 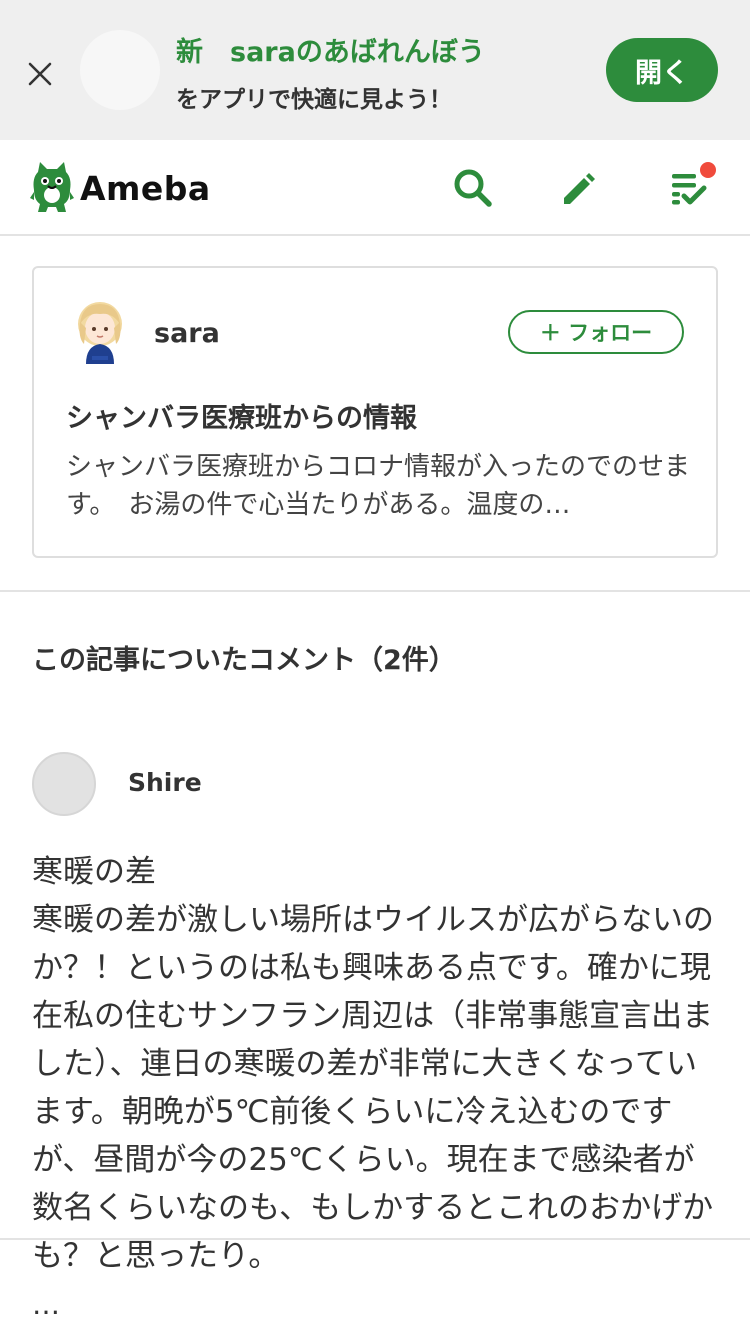 I want to click on banner-blog-title: 新 saraのあばれんぼう, so click(x=330, y=52).